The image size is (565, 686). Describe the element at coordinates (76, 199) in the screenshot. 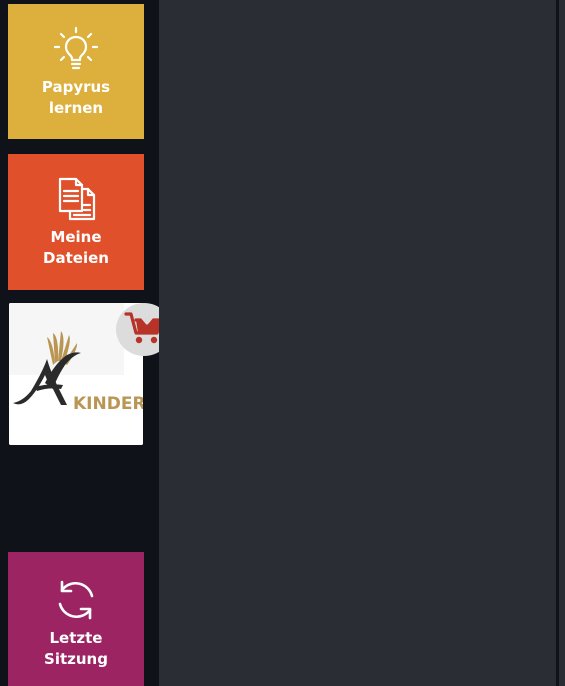

I see `files-icon` at that location.